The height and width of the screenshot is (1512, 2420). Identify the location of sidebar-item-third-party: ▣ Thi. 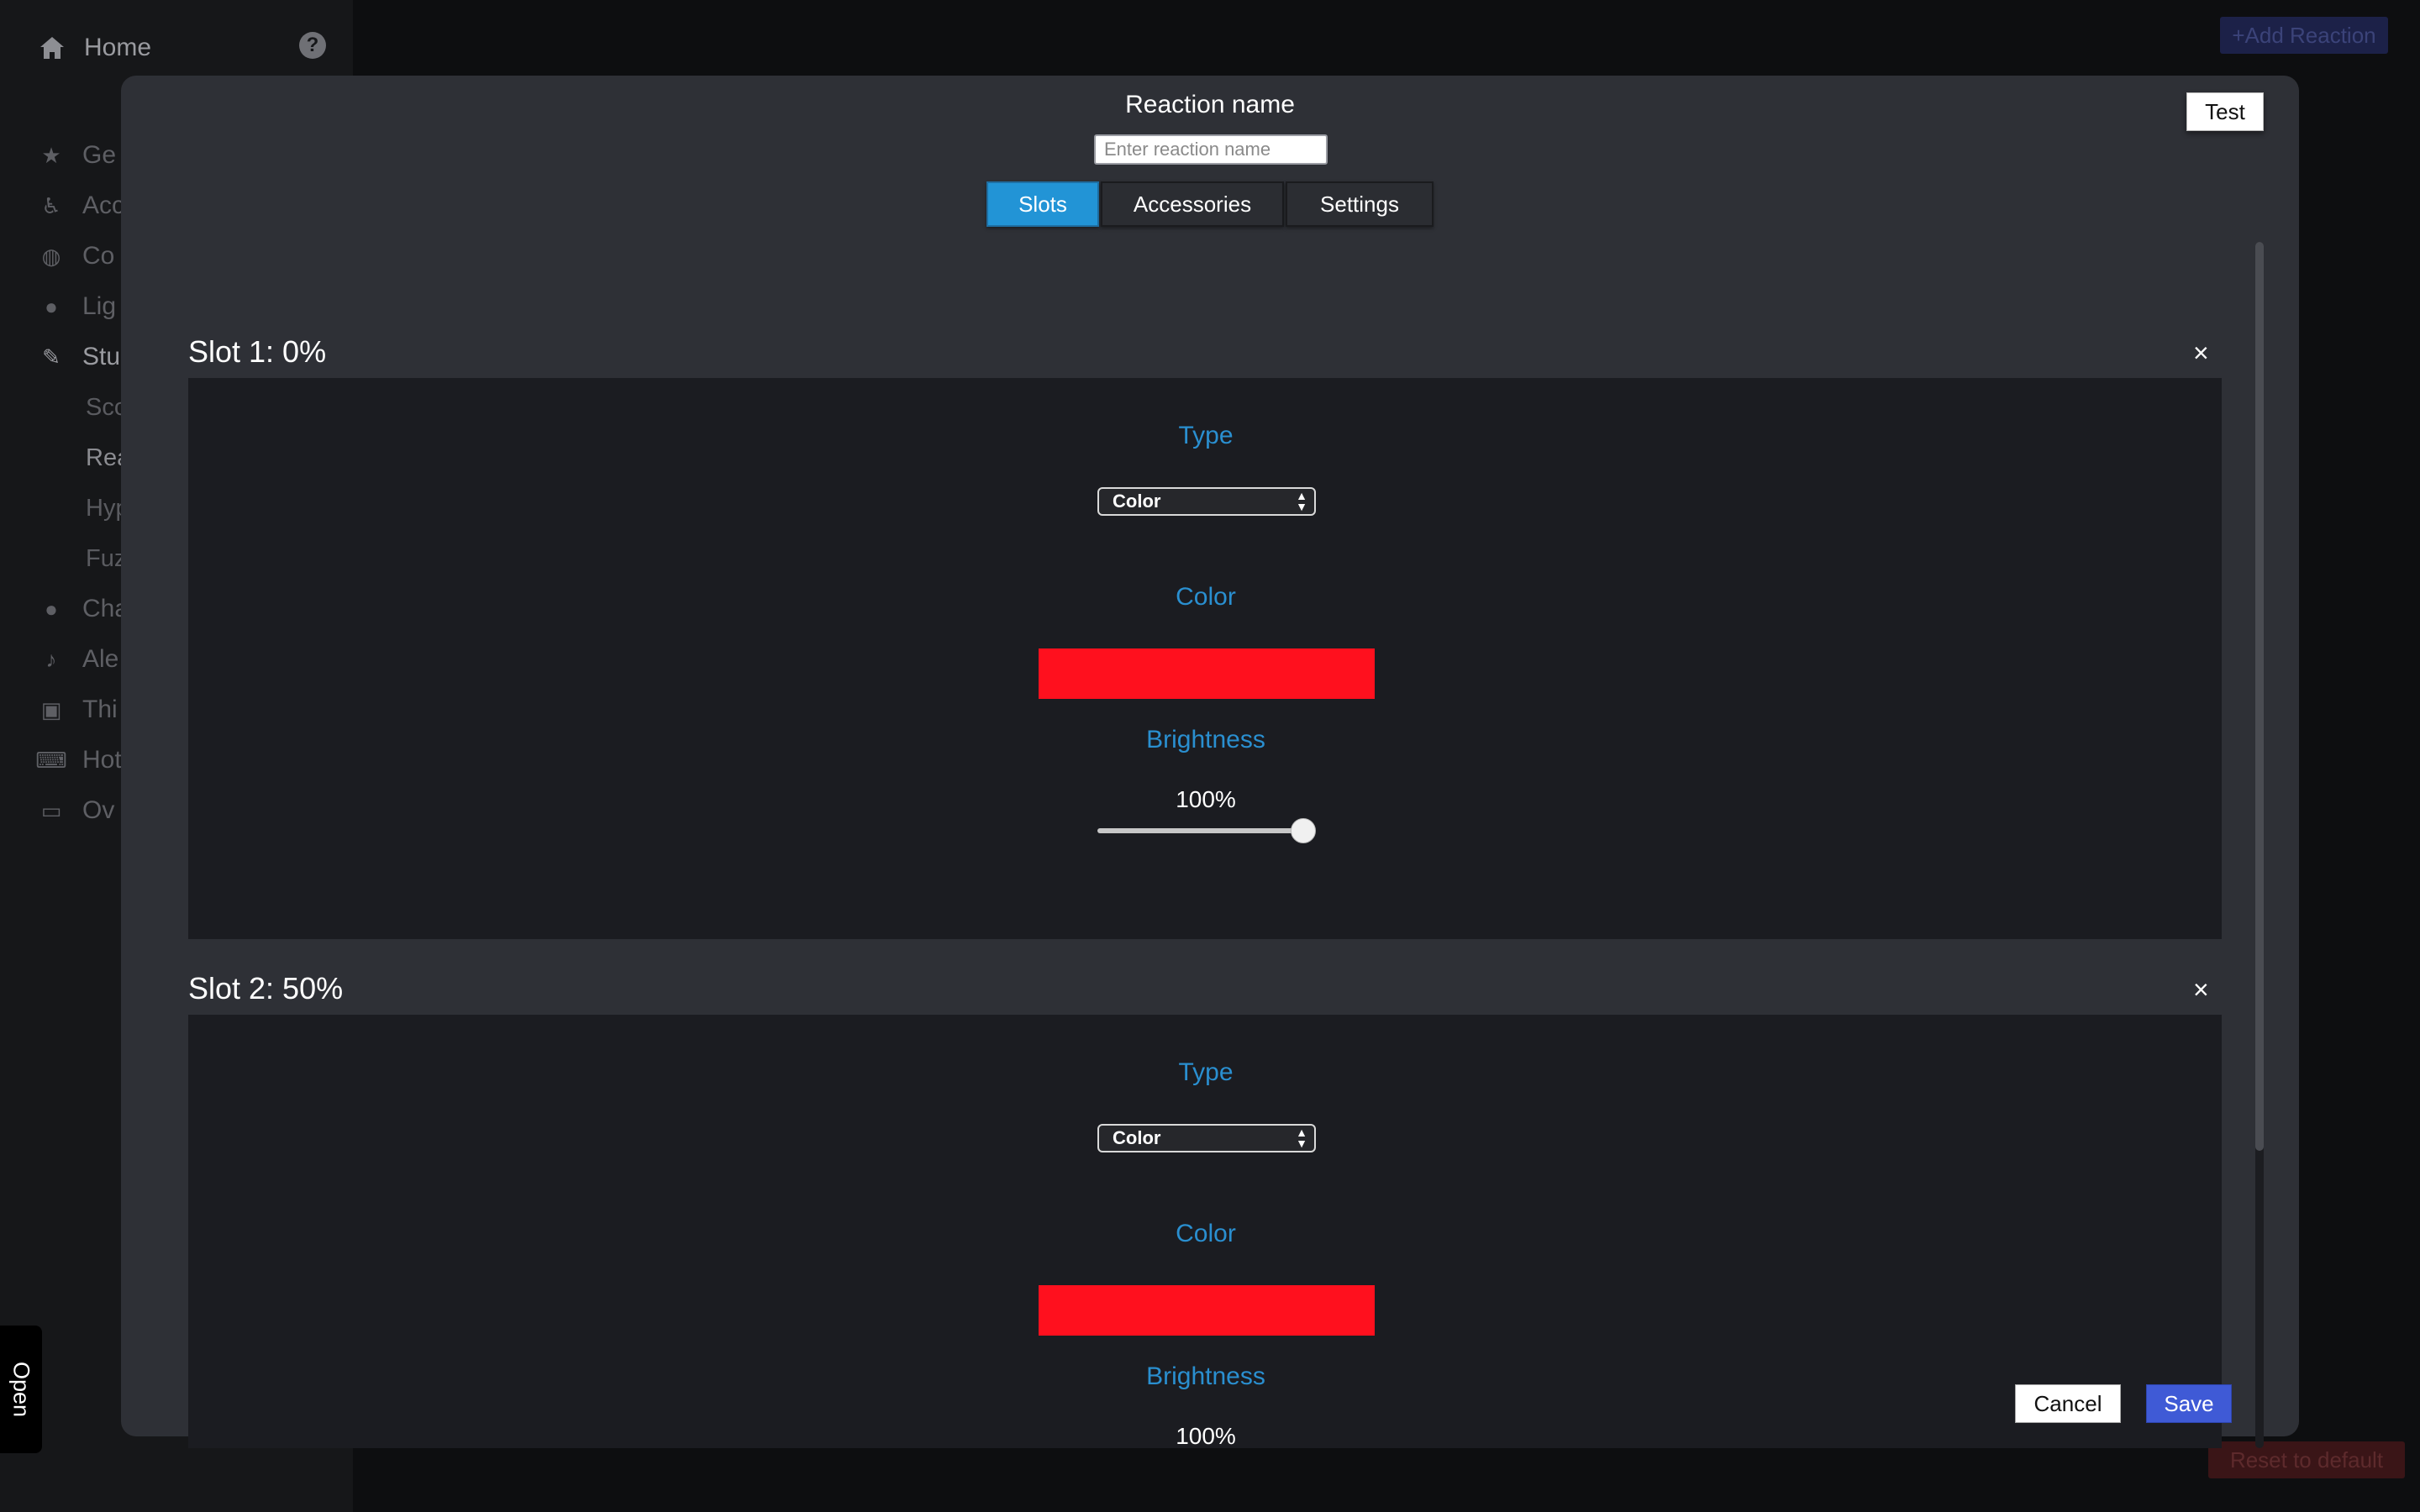
(78, 710).